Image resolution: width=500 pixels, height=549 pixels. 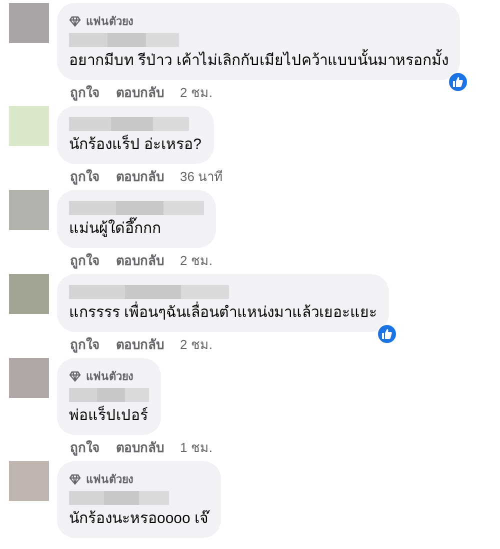 I want to click on comment-text: อยากมีบท รีป่าว เค้าไม่เลิกกับเมียไปคว้าแบบนั้นมาหรอกมั้ง, so click(x=258, y=61).